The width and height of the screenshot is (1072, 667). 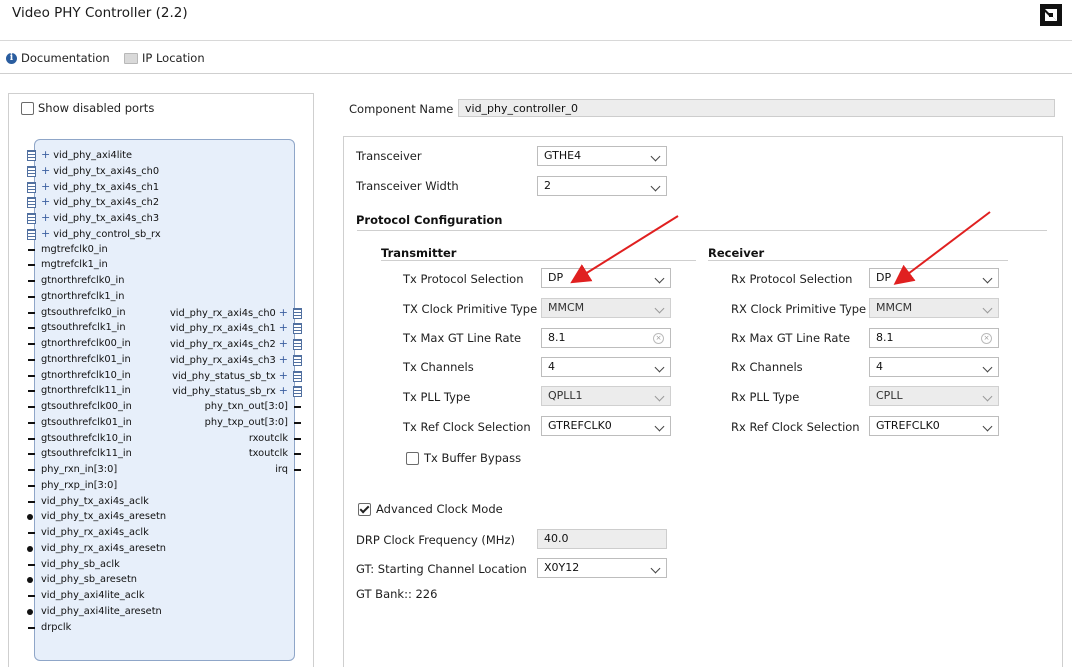 I want to click on advanced-clock-mode-option: Advanced Clock Mode, so click(x=430, y=509).